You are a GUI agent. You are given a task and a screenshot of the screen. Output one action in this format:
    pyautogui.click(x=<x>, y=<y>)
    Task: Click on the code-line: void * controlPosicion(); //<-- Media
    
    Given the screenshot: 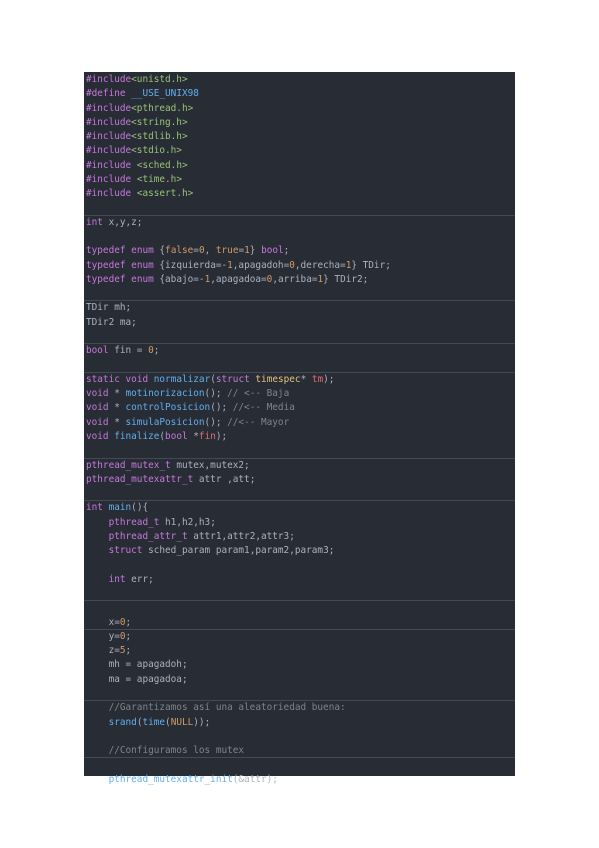 What is the action you would take?
    pyautogui.click(x=299, y=408)
    